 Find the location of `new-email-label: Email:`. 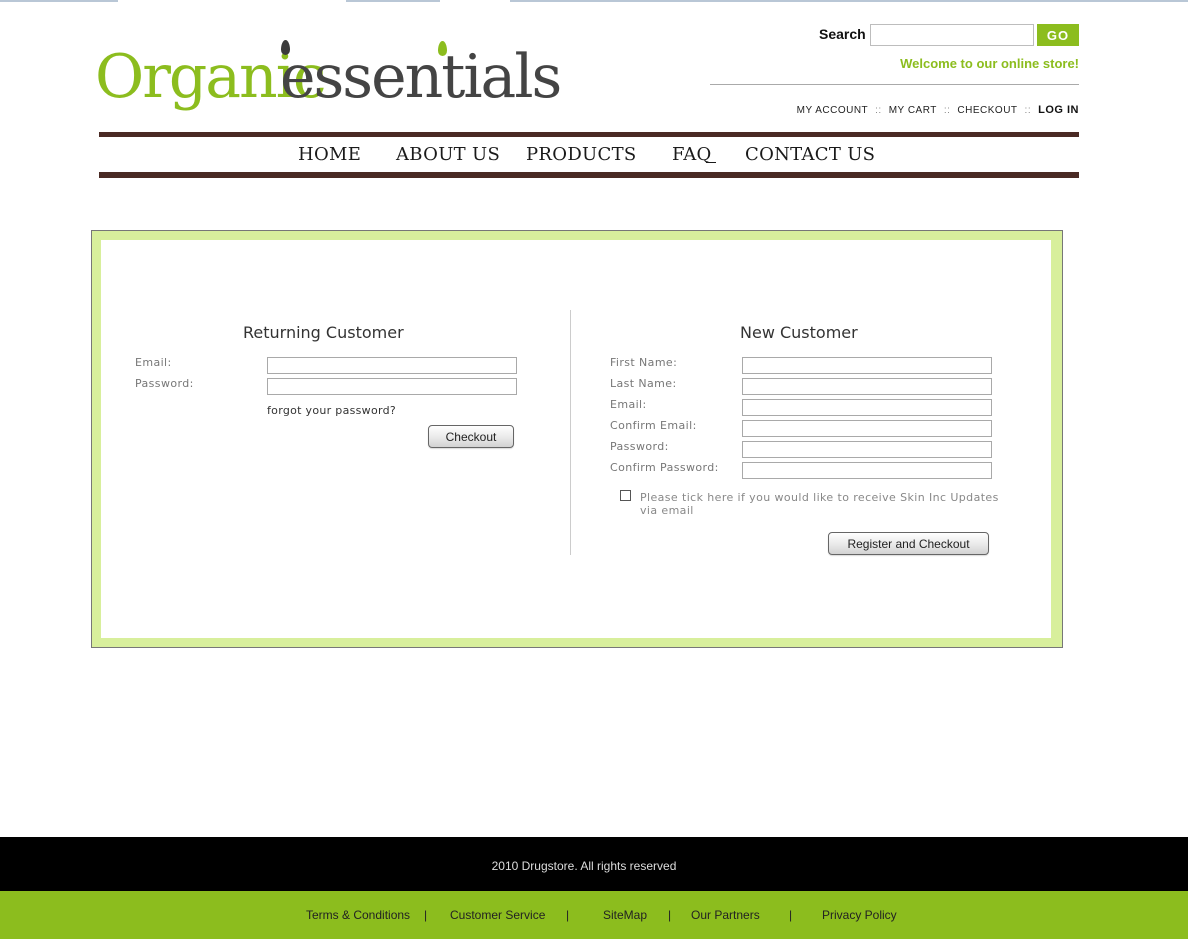

new-email-label: Email: is located at coordinates (628, 404).